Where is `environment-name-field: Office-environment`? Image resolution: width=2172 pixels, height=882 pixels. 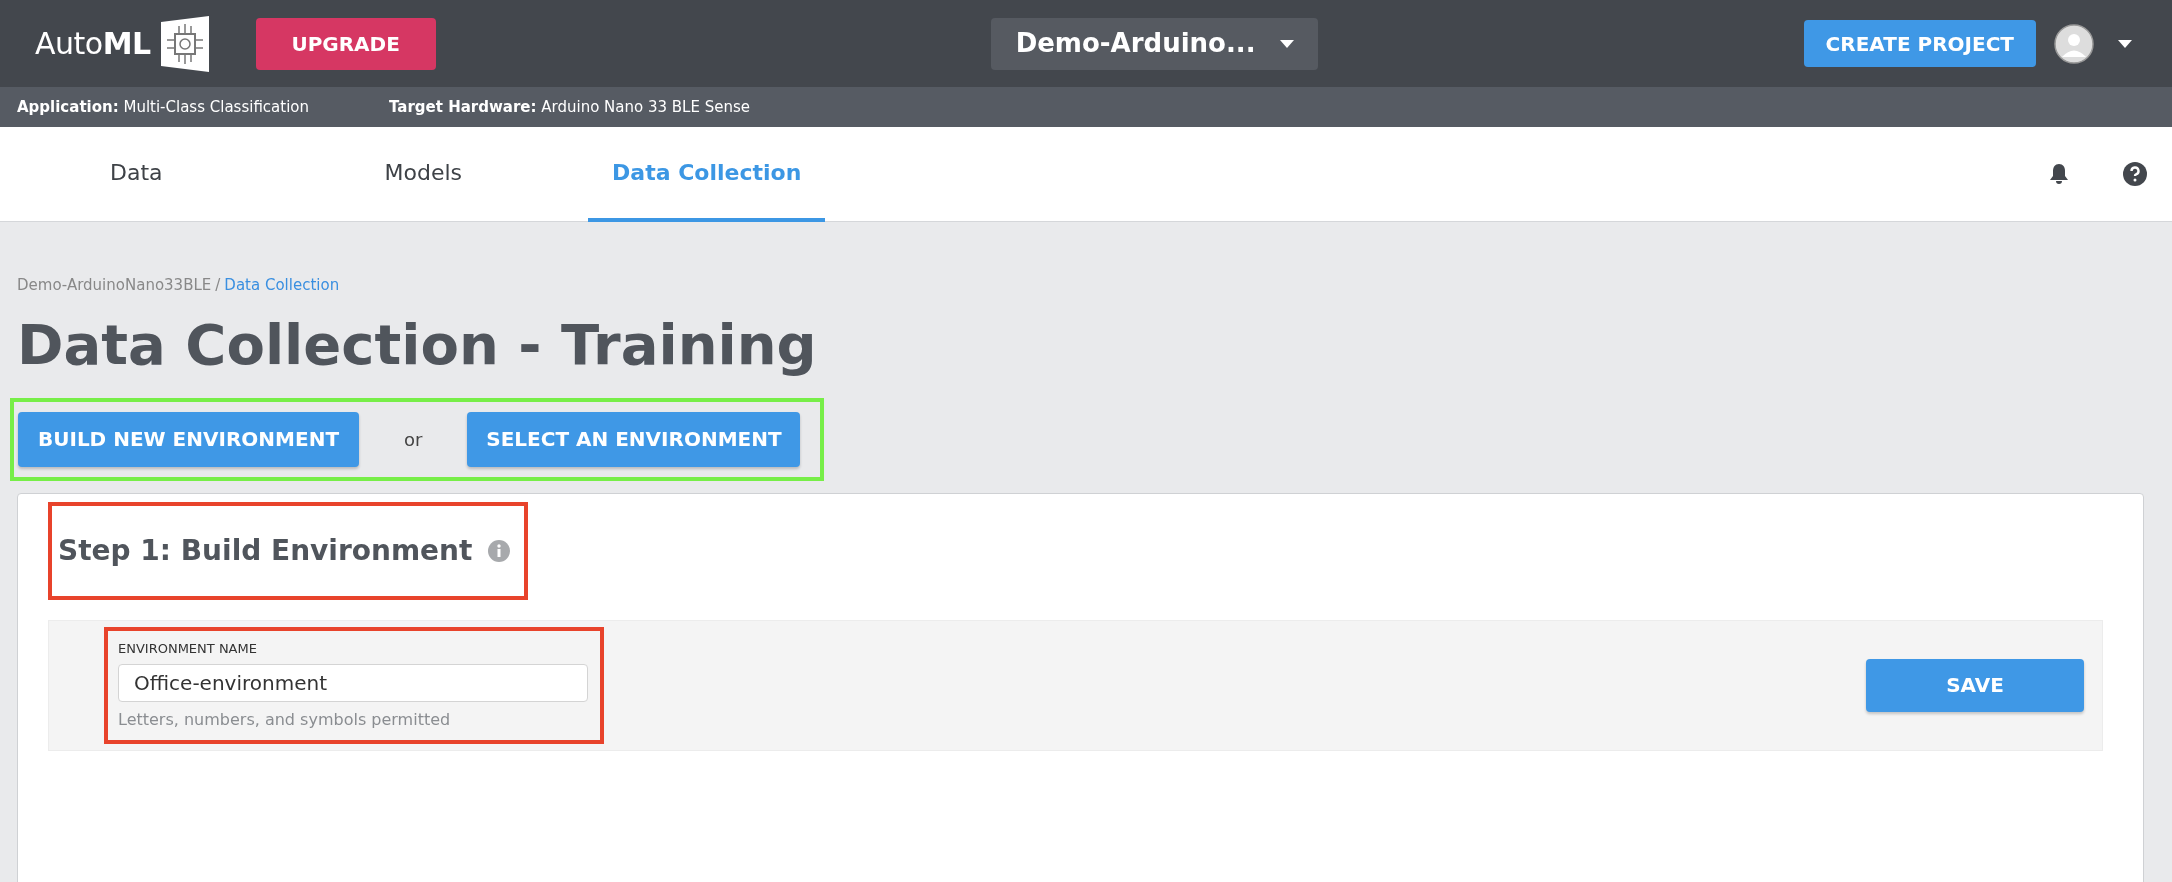
environment-name-field: Office-environment is located at coordinates (353, 683).